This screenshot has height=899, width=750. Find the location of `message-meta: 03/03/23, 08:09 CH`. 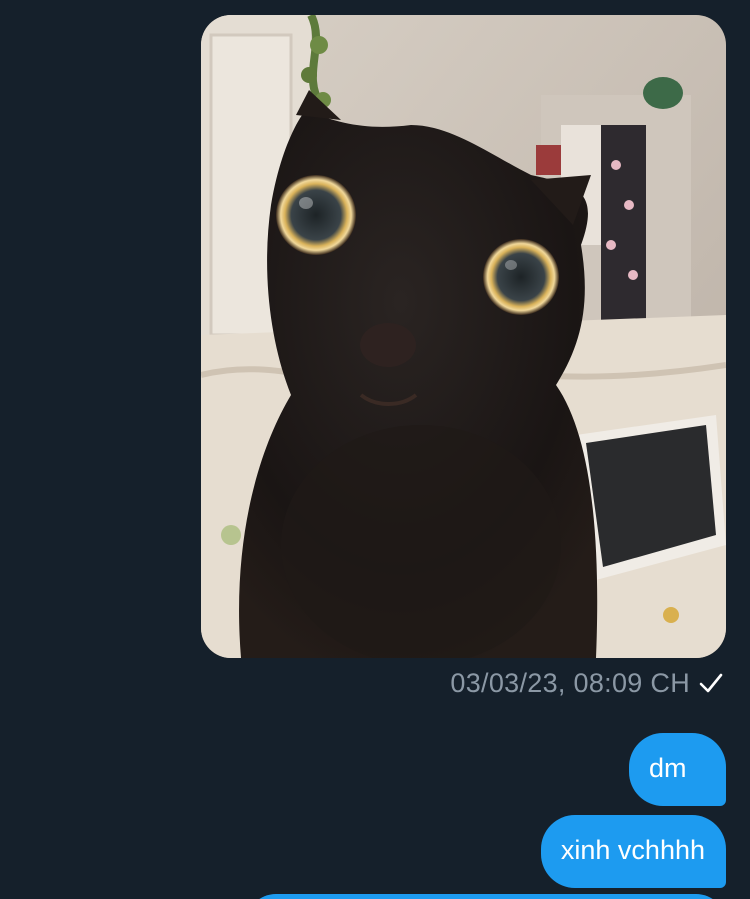

message-meta: 03/03/23, 08:09 CH is located at coordinates (587, 683).